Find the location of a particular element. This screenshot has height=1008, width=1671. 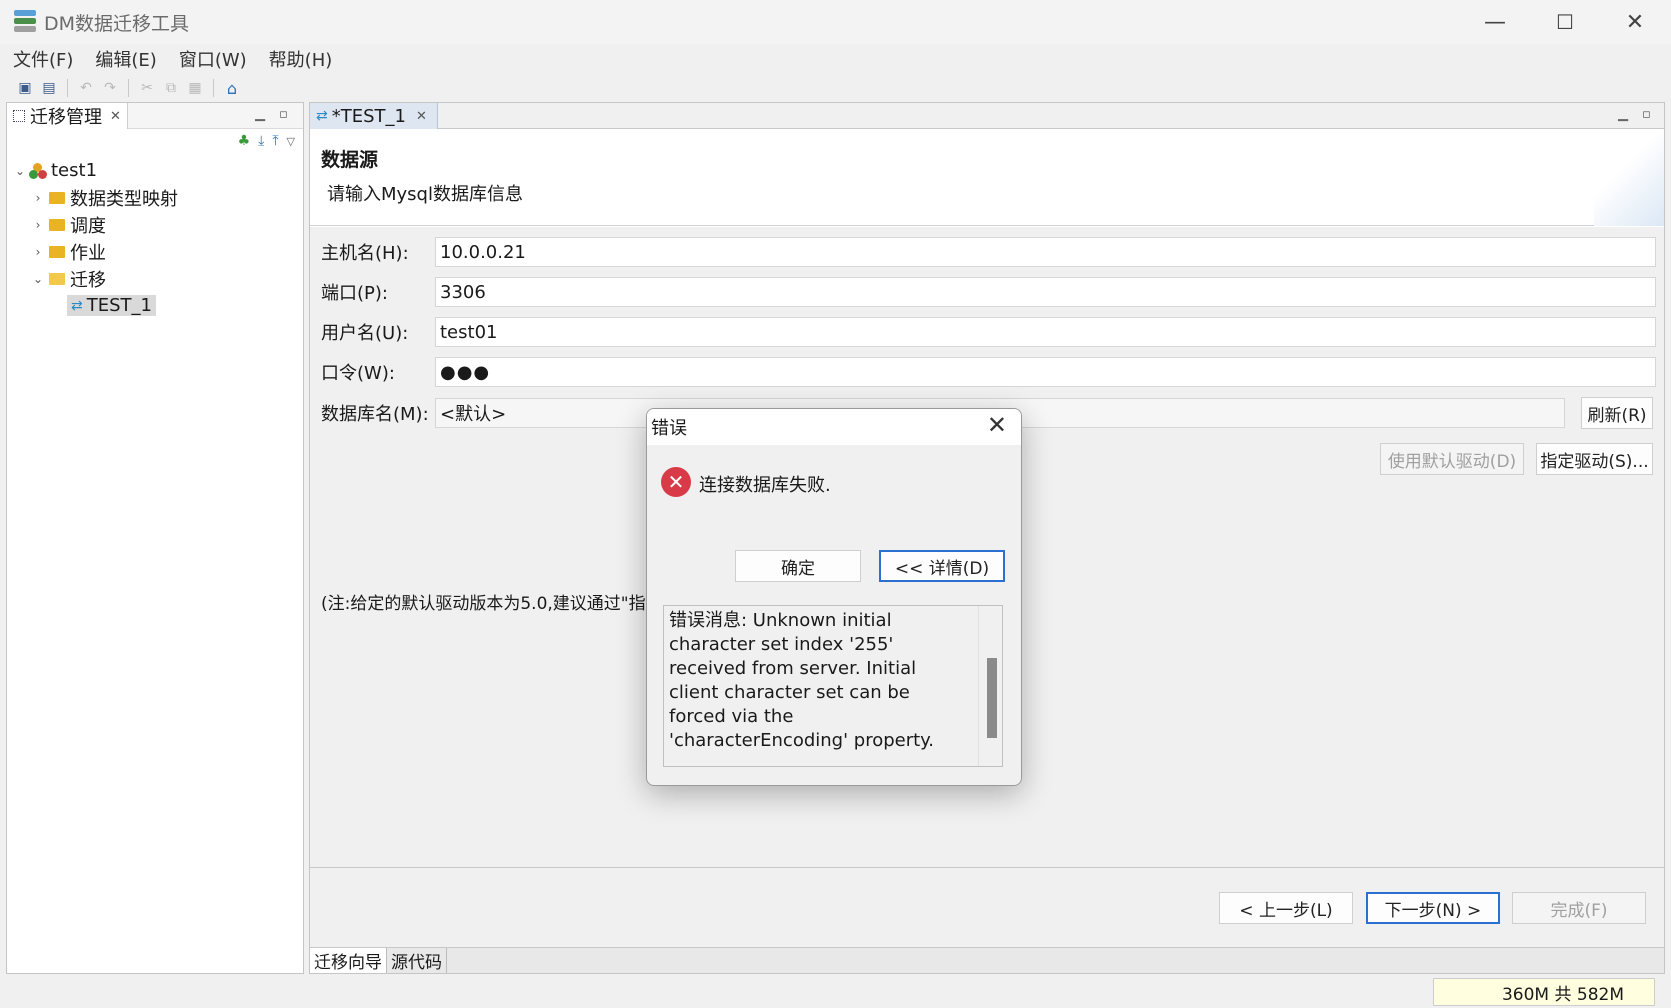

next-button: 下一步(N) > is located at coordinates (1433, 908).